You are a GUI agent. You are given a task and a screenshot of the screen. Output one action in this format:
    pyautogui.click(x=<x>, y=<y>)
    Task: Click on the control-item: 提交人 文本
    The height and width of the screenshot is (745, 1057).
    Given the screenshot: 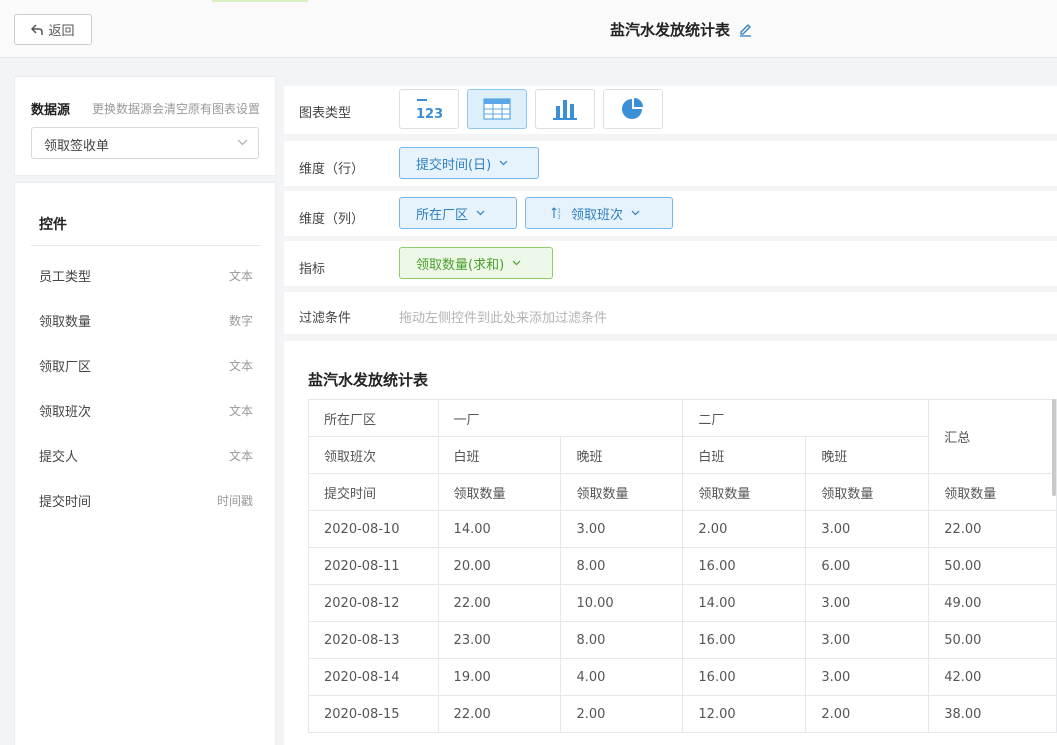 What is the action you would take?
    pyautogui.click(x=146, y=455)
    